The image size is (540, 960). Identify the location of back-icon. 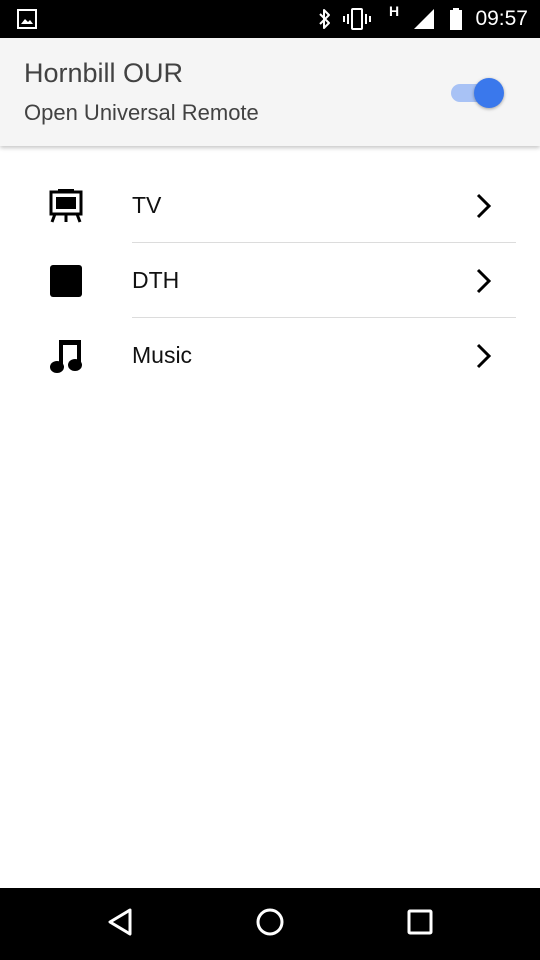
(120, 924).